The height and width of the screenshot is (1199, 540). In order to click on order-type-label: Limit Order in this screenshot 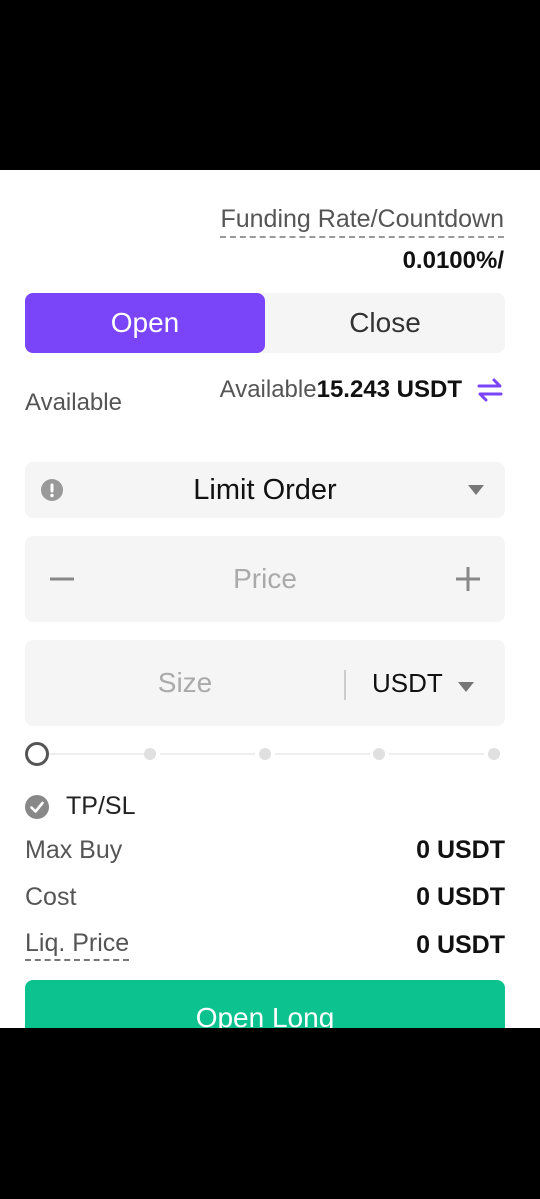, I will do `click(265, 489)`.